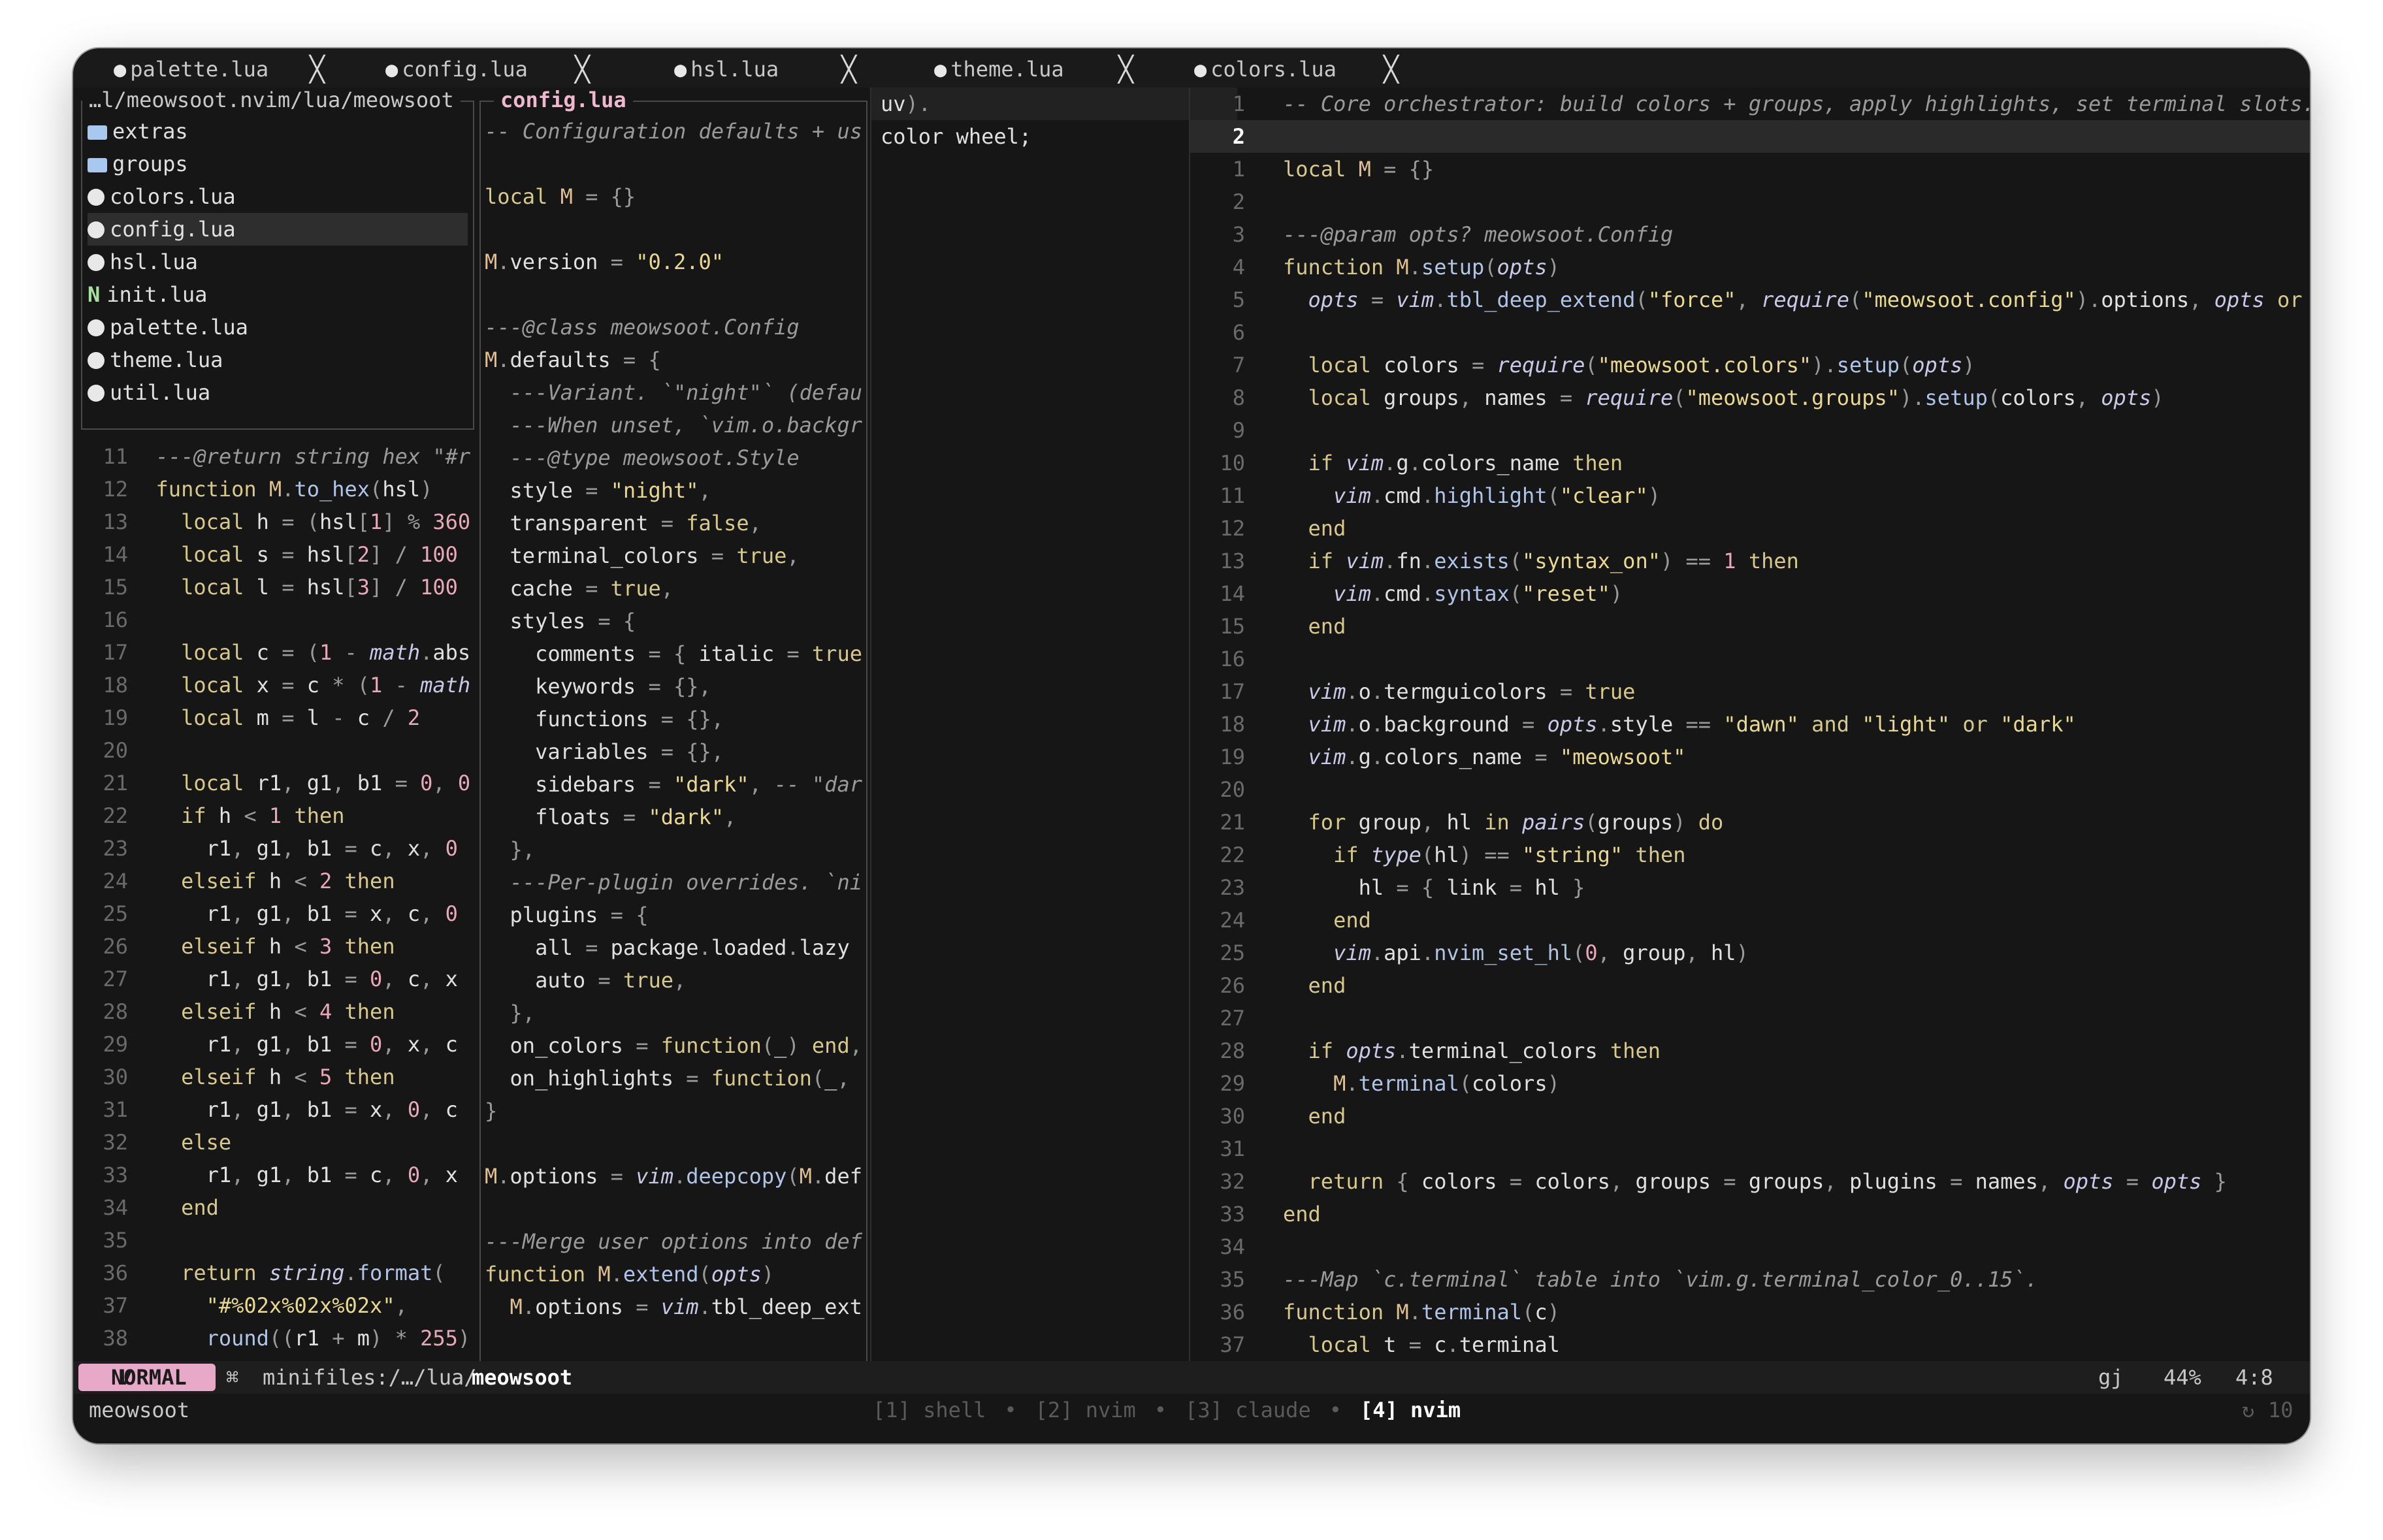 This screenshot has width=2383, height=1540. Describe the element at coordinates (278, 327) in the screenshot. I see `explorer-file: palette.lua` at that location.